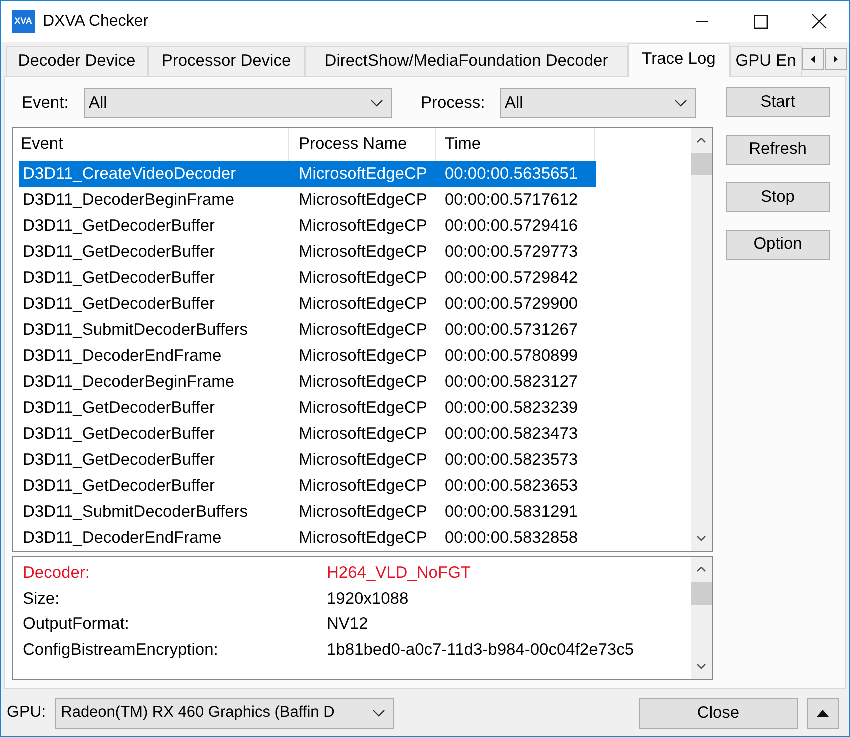  I want to click on action-button: Refresh, so click(778, 149).